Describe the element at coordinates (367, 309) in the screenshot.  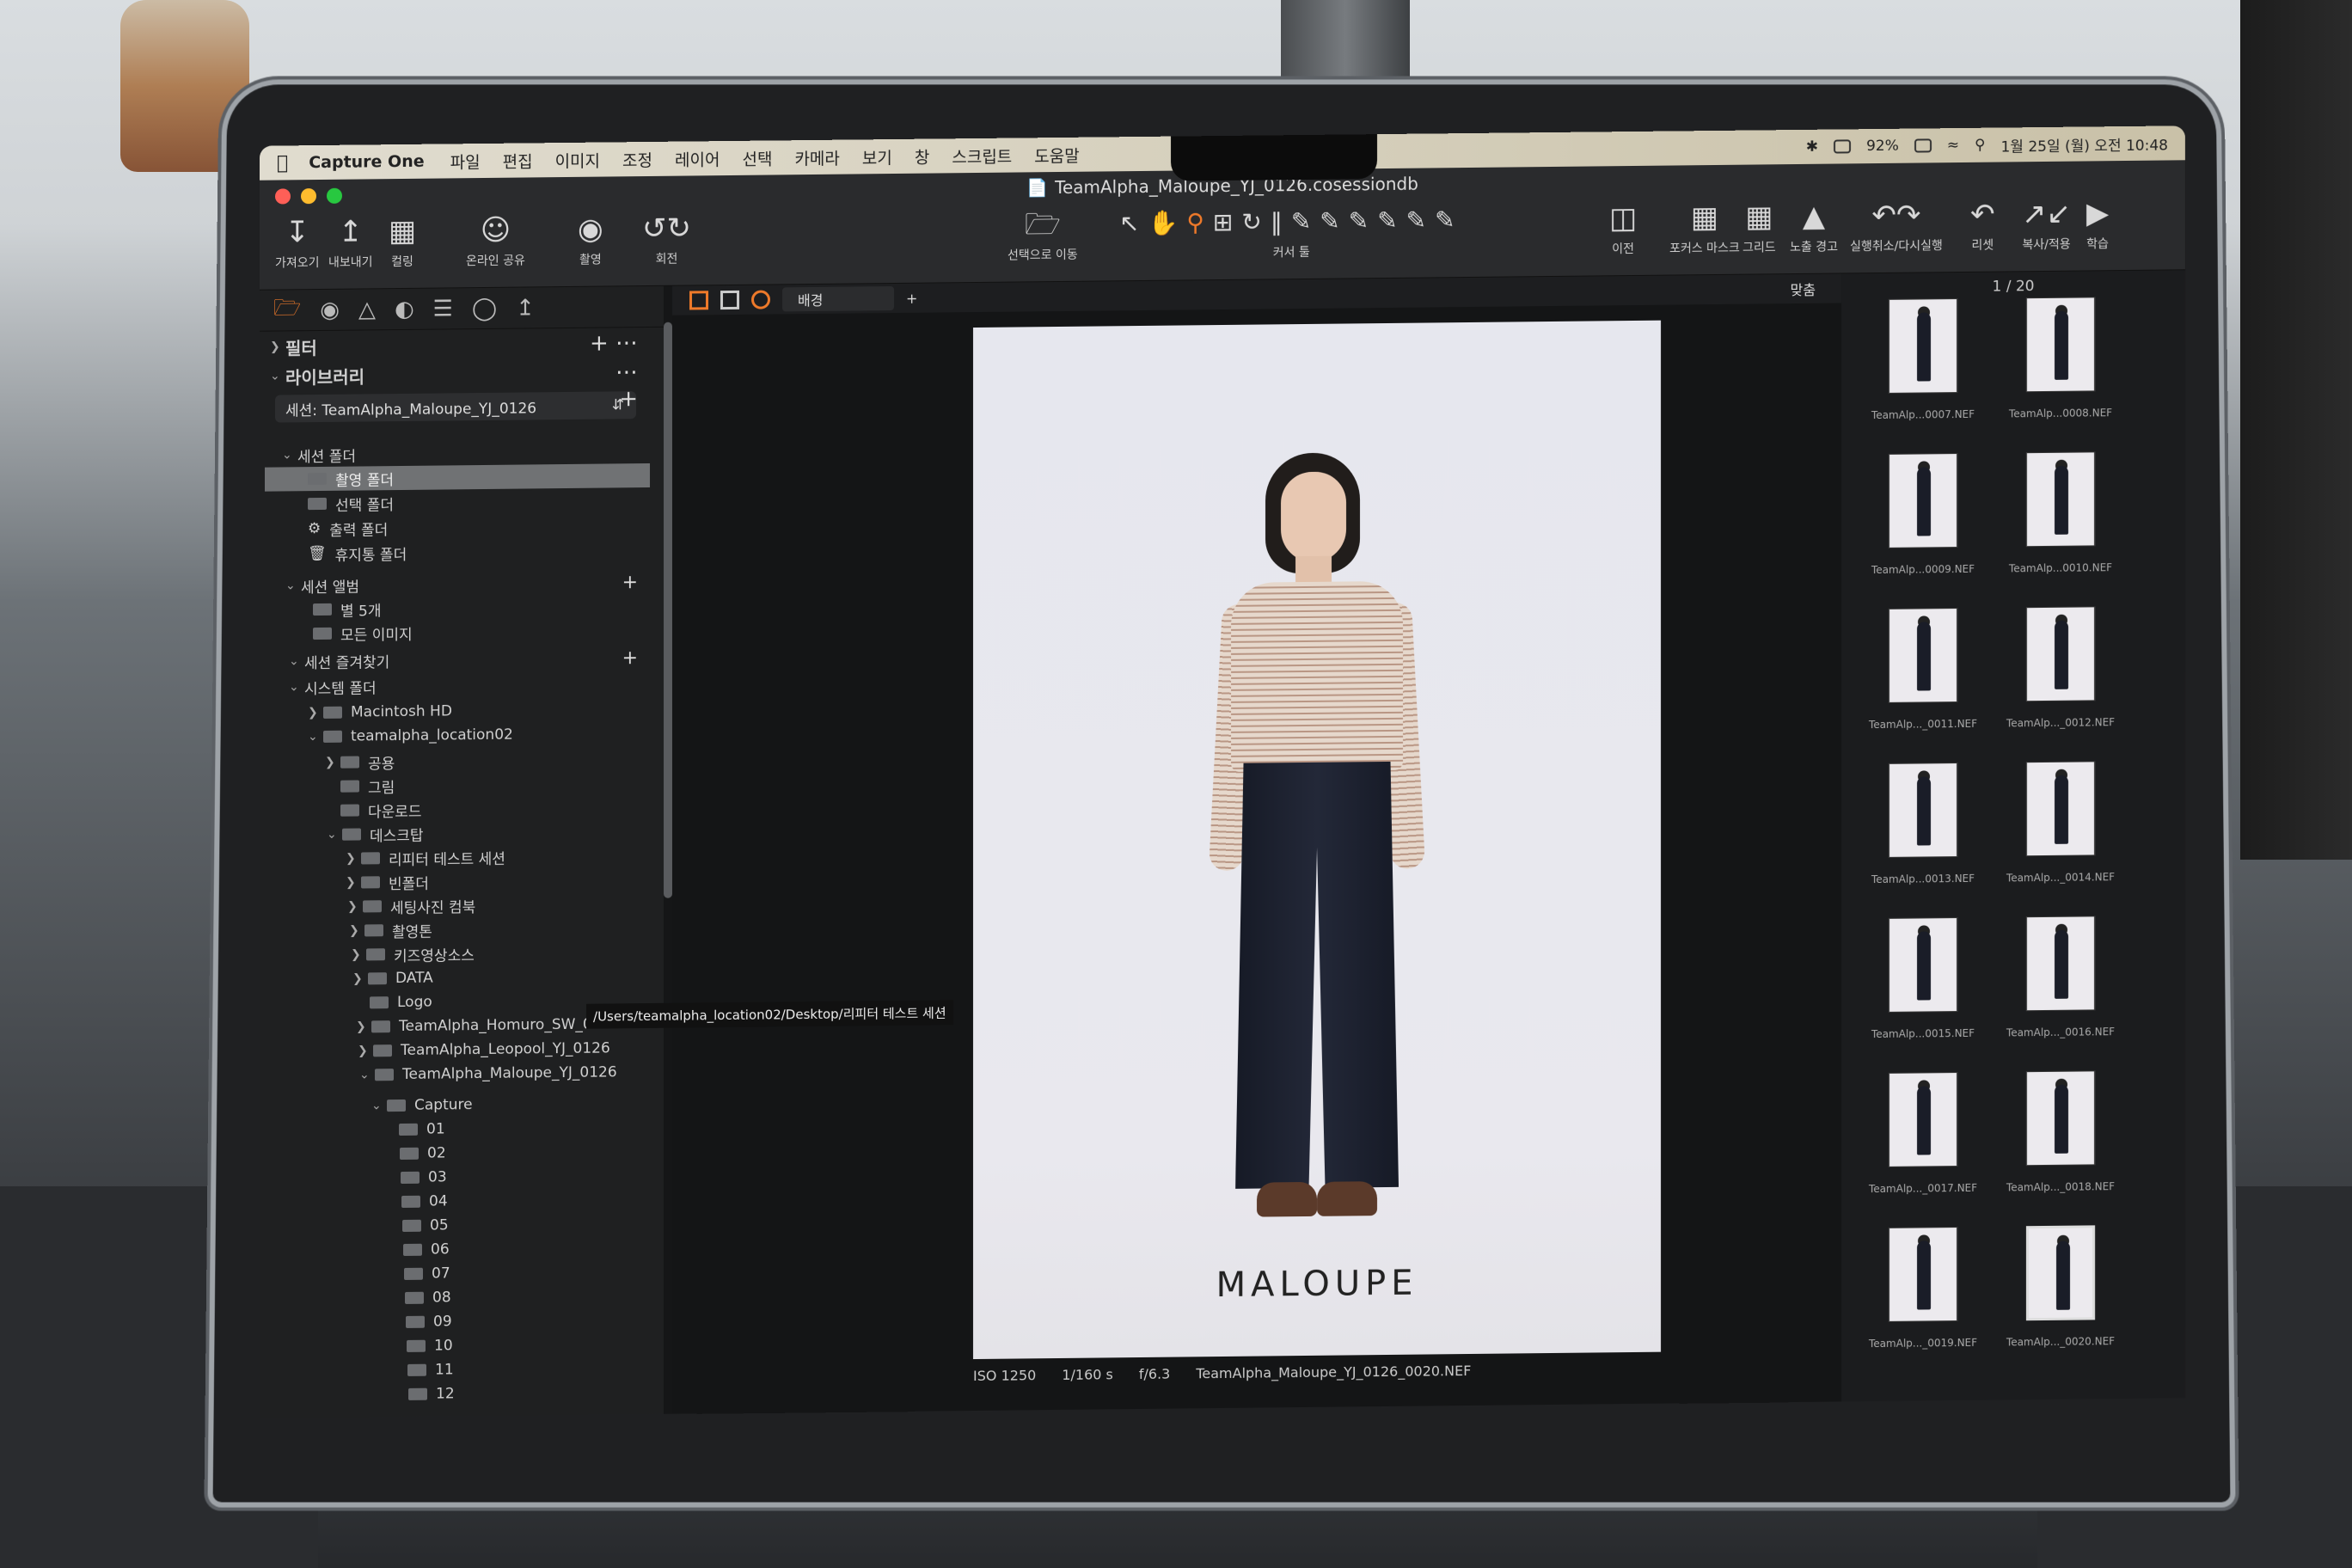
I see `lens-tab-icon: △` at that location.